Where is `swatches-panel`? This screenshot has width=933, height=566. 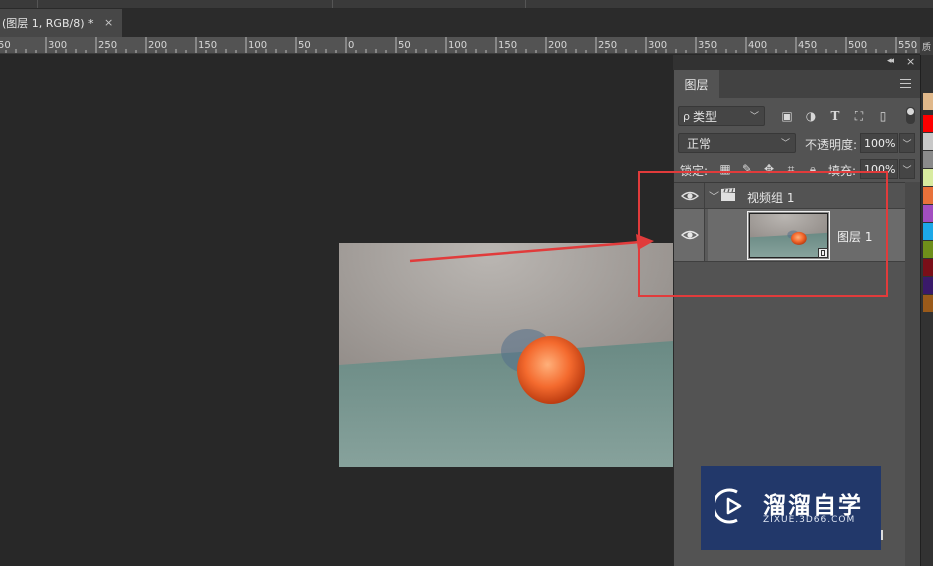
swatches-panel is located at coordinates (926, 310).